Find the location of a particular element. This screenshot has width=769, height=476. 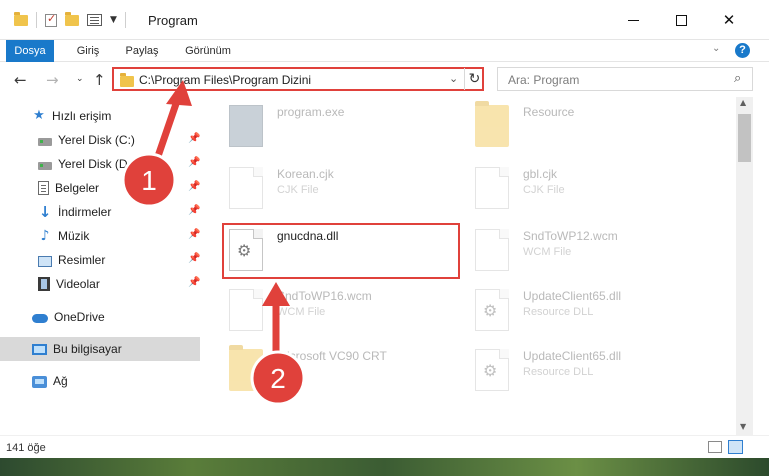

file-type: WCM File is located at coordinates (301, 312).